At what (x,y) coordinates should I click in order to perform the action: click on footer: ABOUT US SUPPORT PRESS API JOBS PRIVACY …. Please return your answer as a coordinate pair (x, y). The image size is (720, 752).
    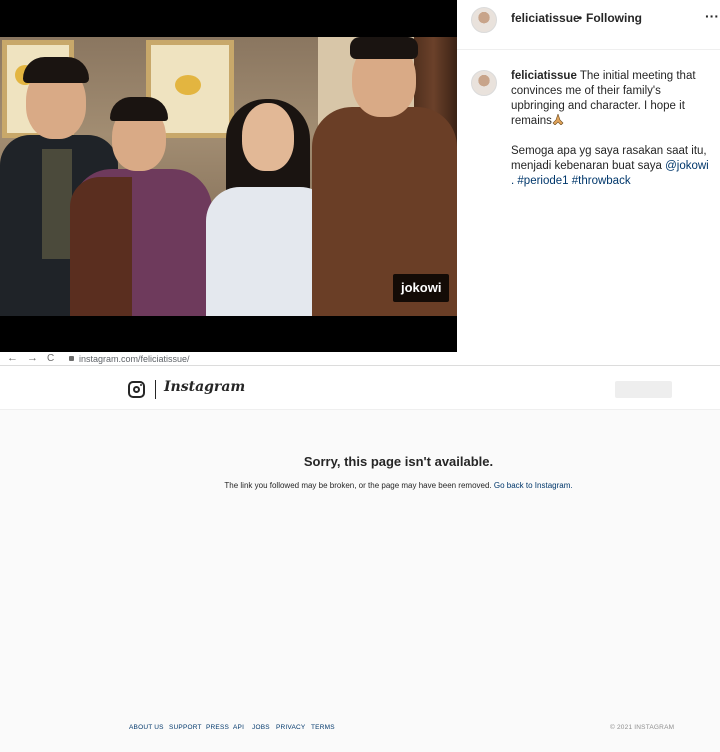
    Looking at the image, I should click on (360, 730).